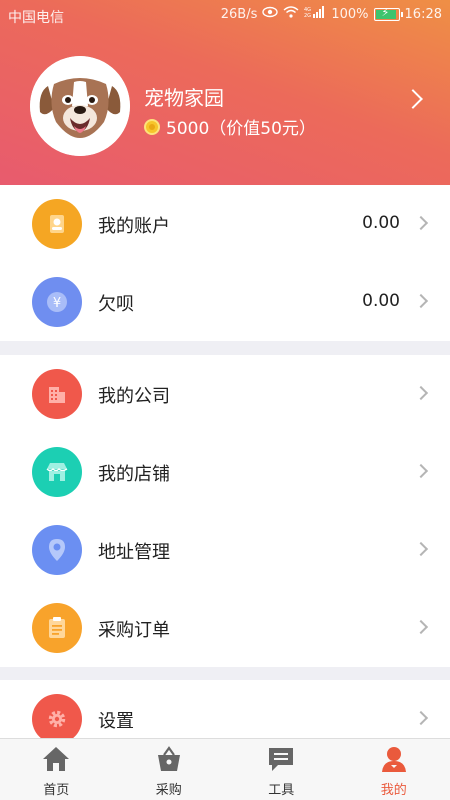  I want to click on gear-icon, so click(57, 716).